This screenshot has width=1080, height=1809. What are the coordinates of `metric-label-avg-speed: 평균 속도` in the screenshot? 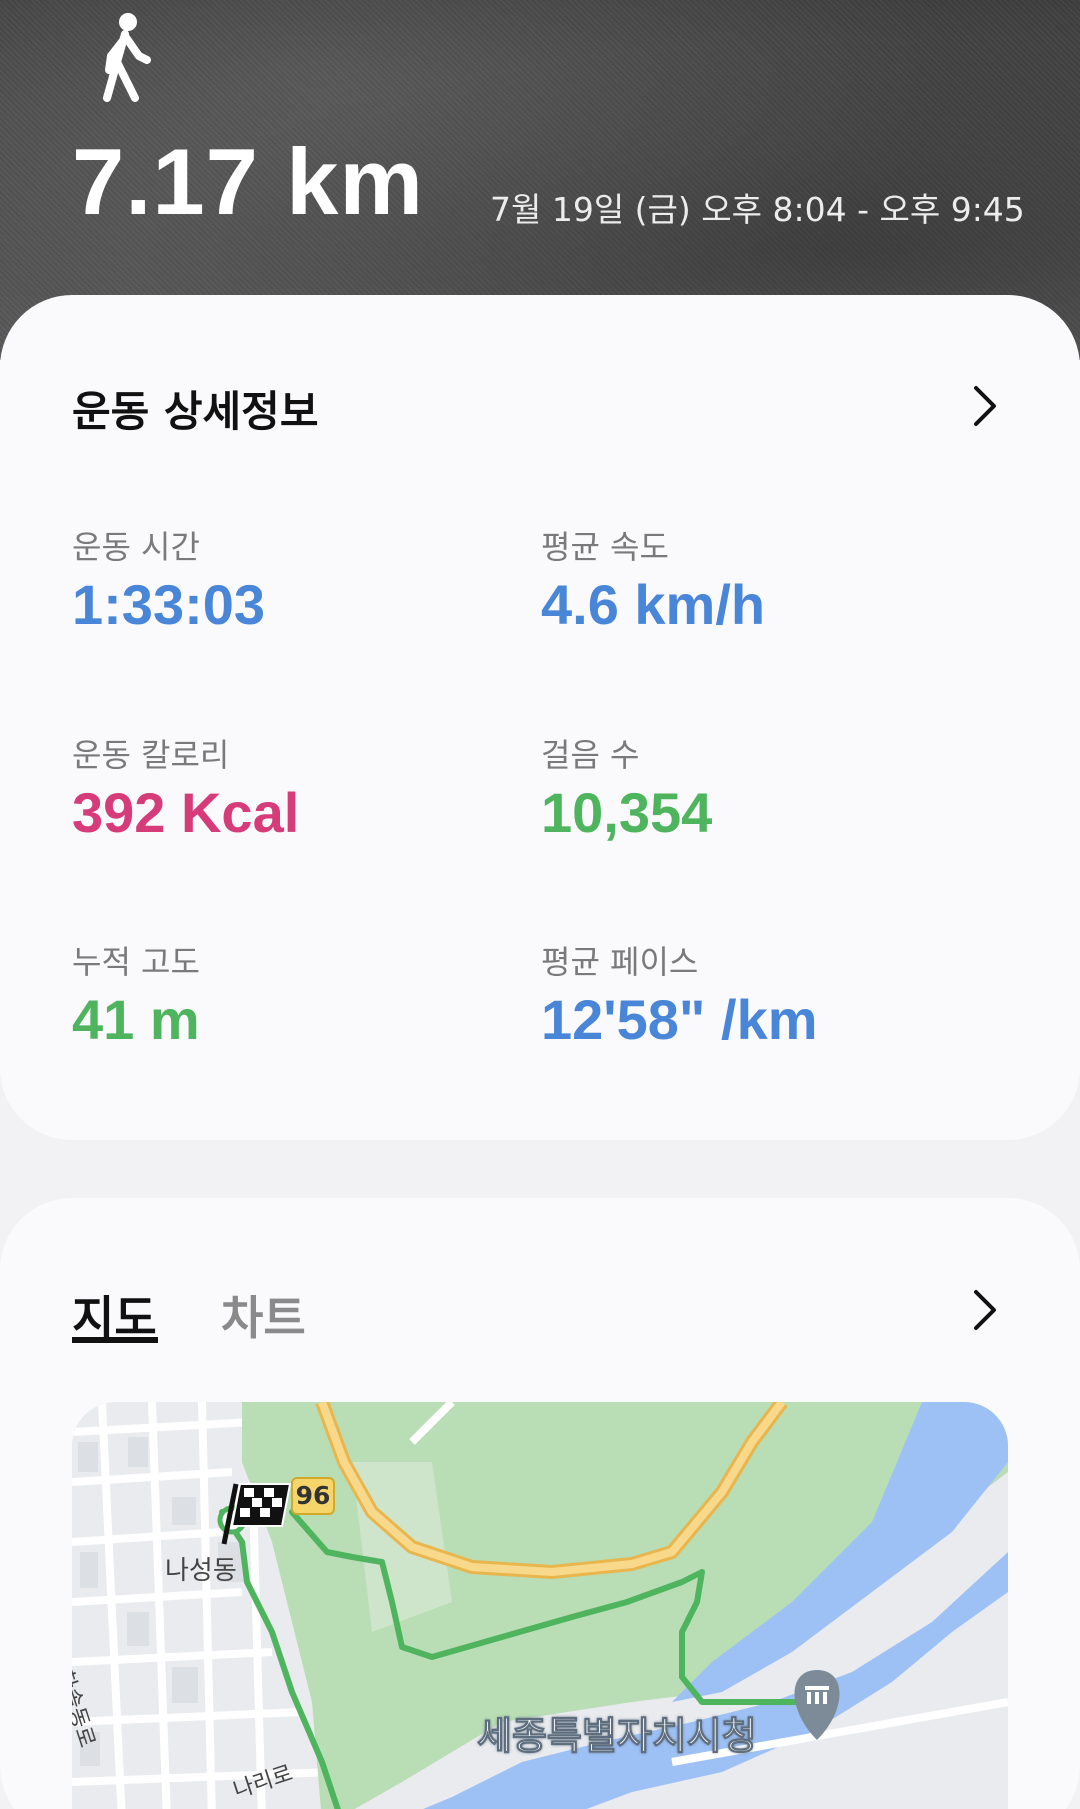 It's located at (605, 547).